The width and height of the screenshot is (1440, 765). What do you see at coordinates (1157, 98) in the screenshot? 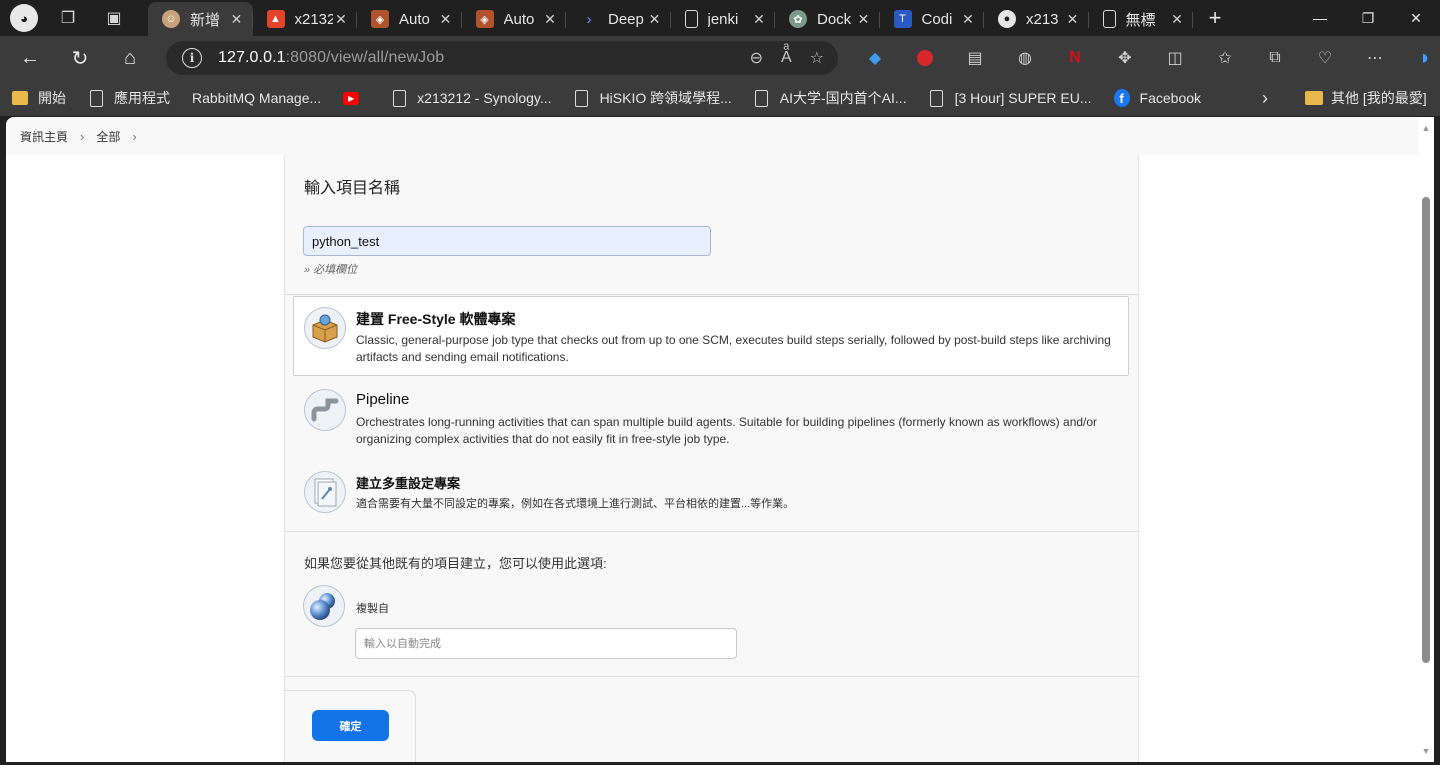
I see `bookmark-facebook: f Facebook` at bounding box center [1157, 98].